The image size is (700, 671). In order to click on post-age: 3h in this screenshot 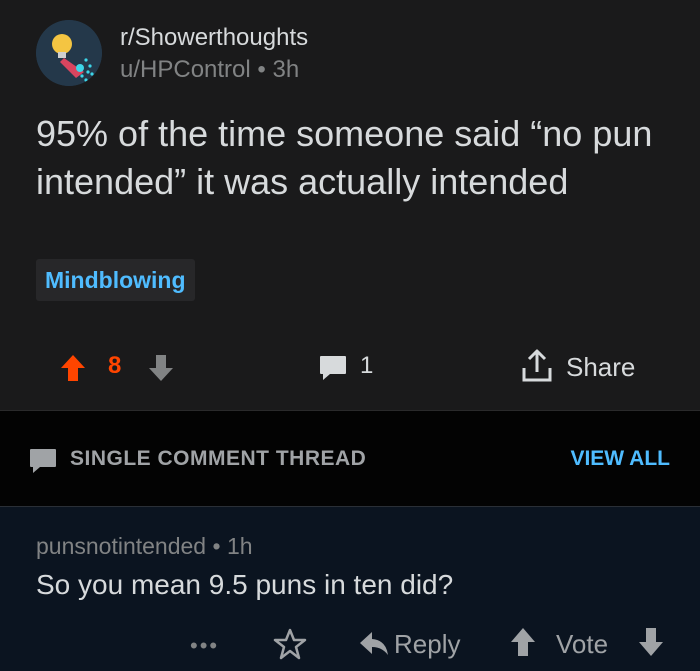, I will do `click(286, 69)`.